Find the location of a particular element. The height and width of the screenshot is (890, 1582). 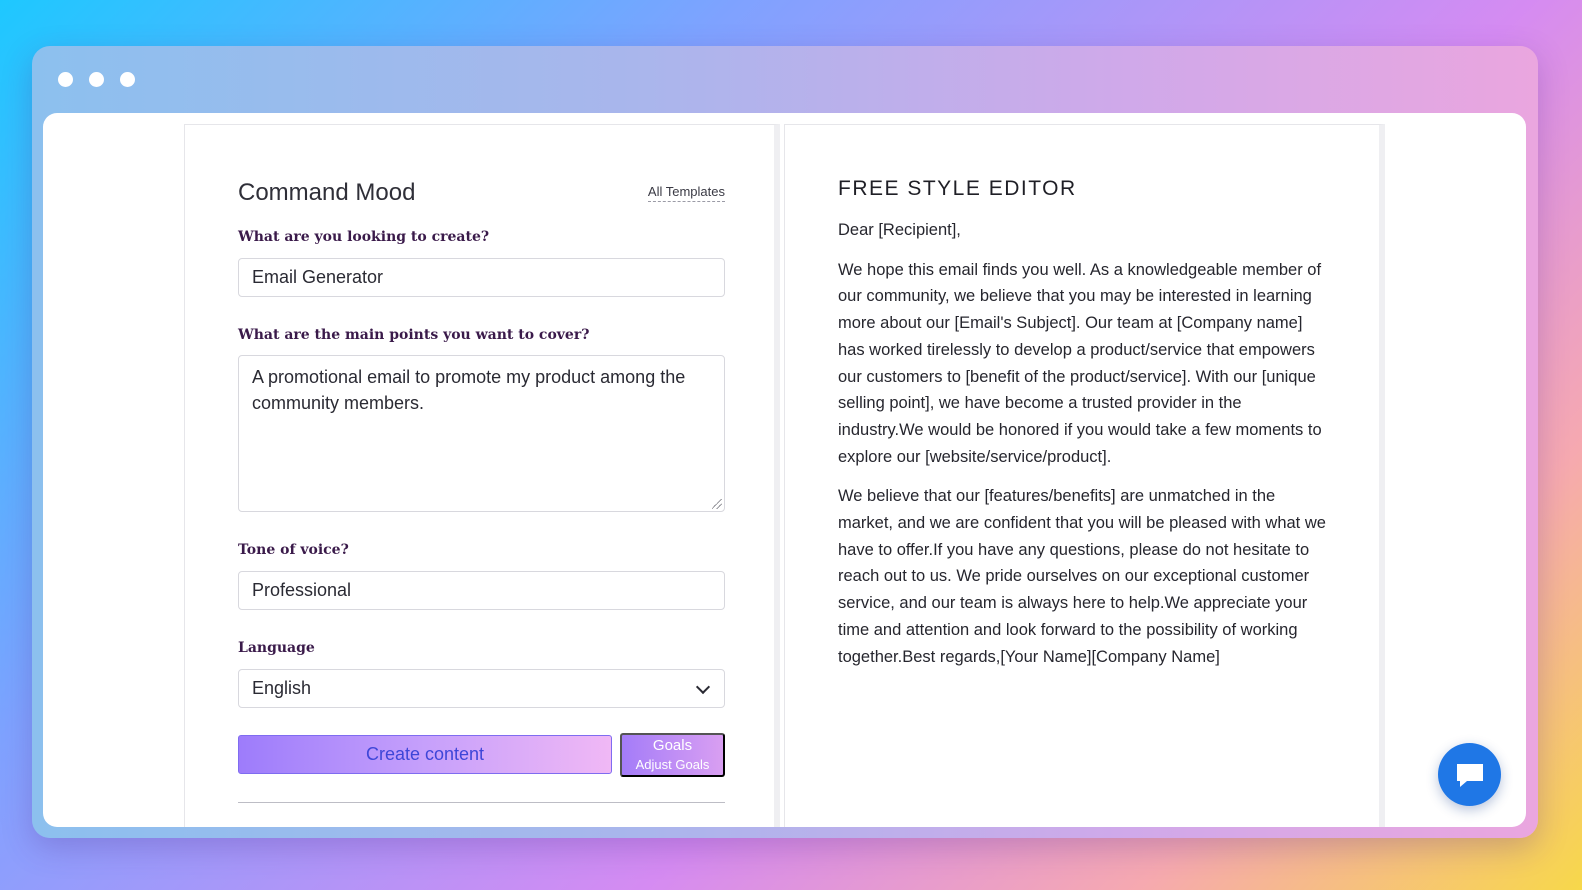

resize-handle-icon is located at coordinates (717, 504).